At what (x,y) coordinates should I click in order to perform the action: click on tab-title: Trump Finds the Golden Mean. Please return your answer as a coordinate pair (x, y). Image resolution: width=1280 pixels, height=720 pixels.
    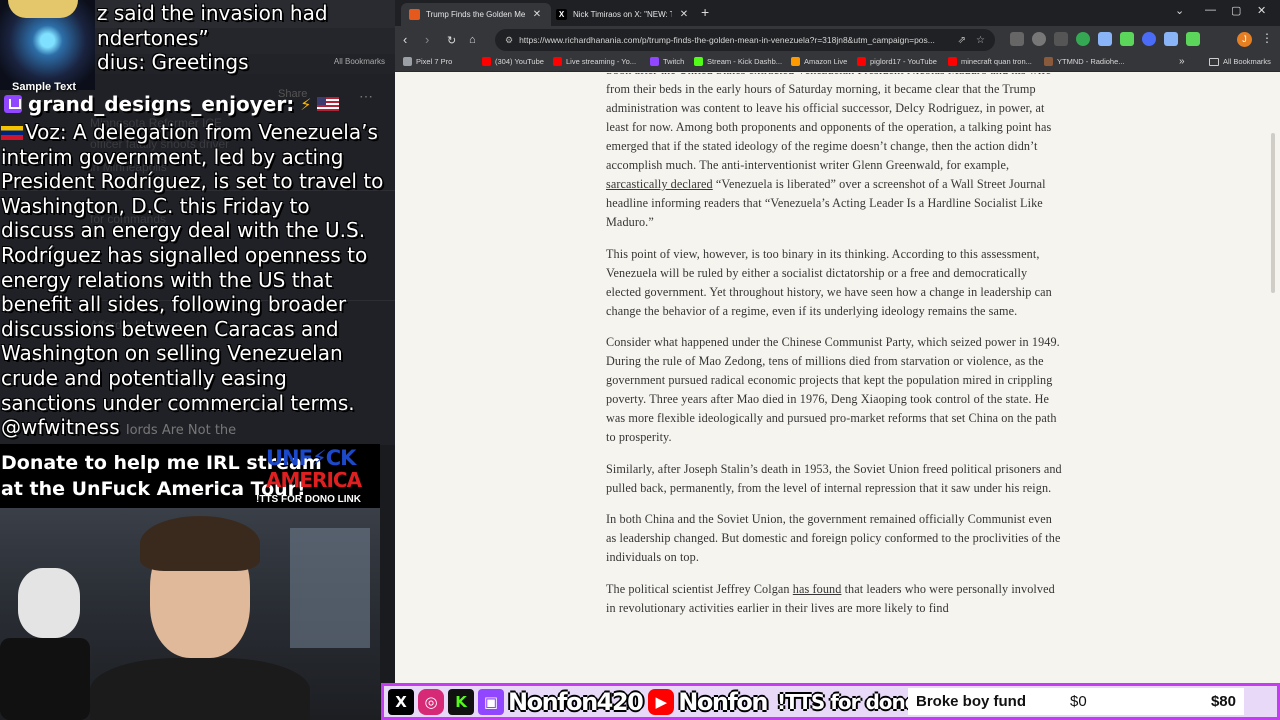
    Looking at the image, I should click on (475, 14).